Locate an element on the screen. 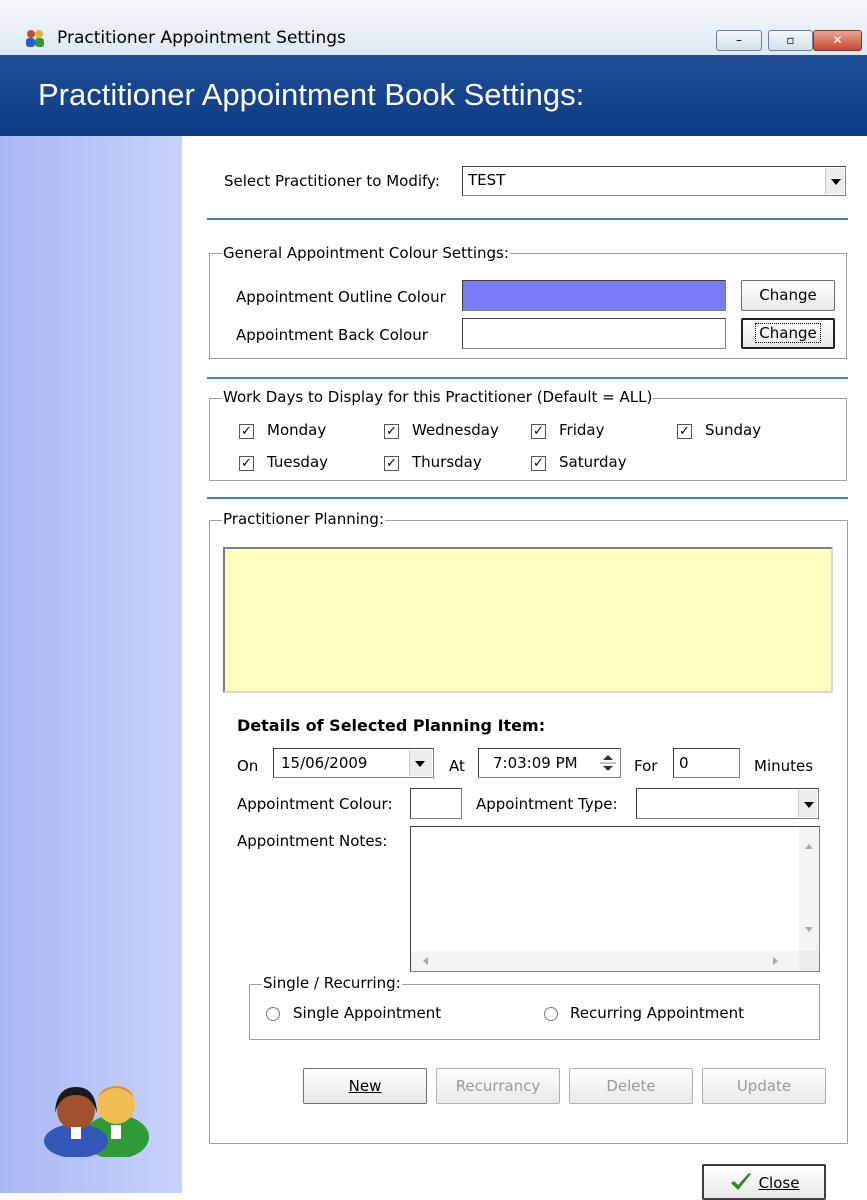  minutes-value: 0 is located at coordinates (684, 763).